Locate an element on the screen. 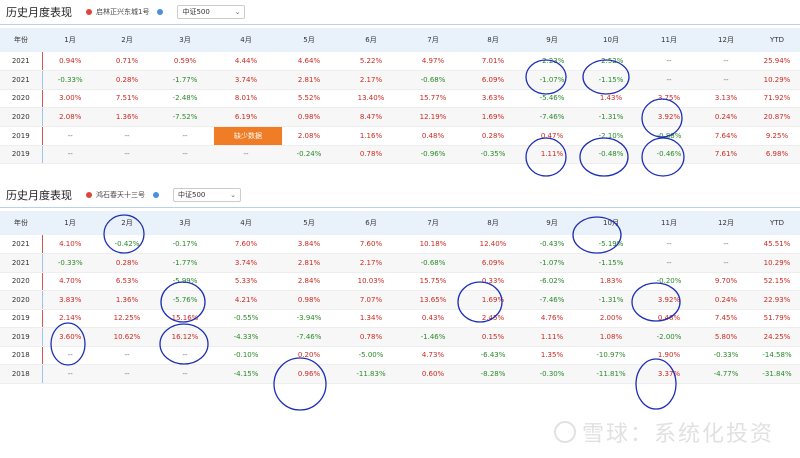  month-cell: -0.20% is located at coordinates (669, 281).